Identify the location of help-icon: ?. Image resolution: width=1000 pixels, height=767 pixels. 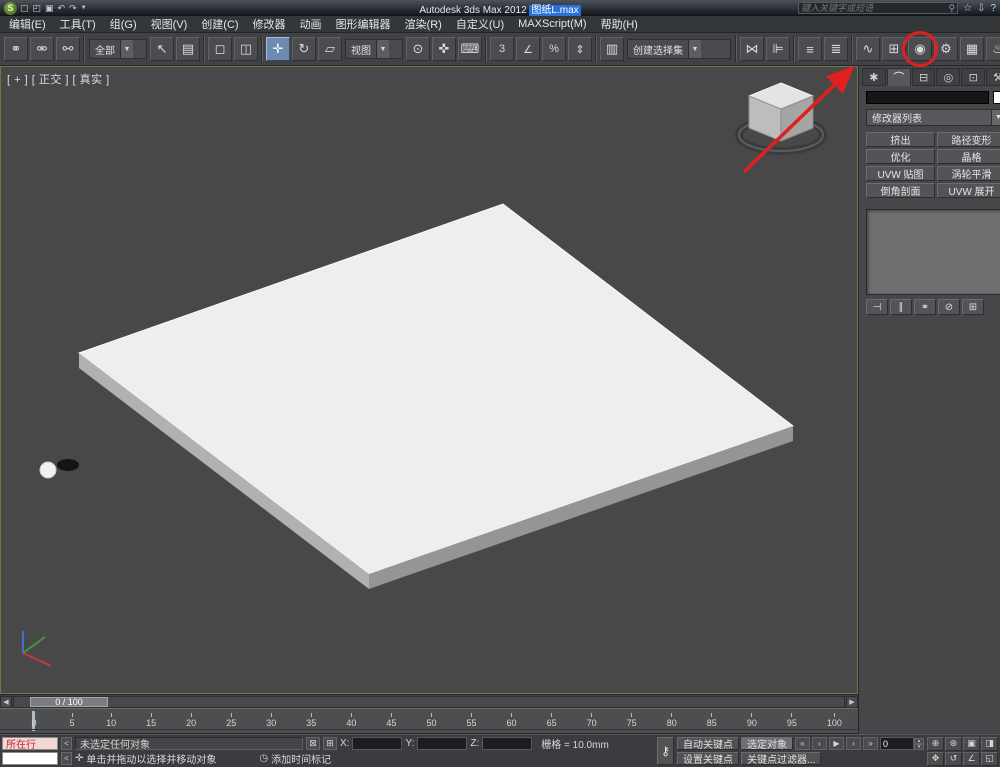
(993, 8).